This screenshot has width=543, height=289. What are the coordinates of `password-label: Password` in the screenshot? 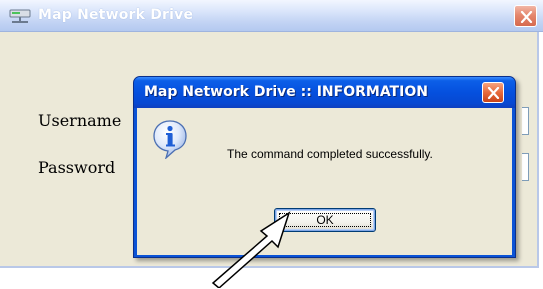 It's located at (77, 167).